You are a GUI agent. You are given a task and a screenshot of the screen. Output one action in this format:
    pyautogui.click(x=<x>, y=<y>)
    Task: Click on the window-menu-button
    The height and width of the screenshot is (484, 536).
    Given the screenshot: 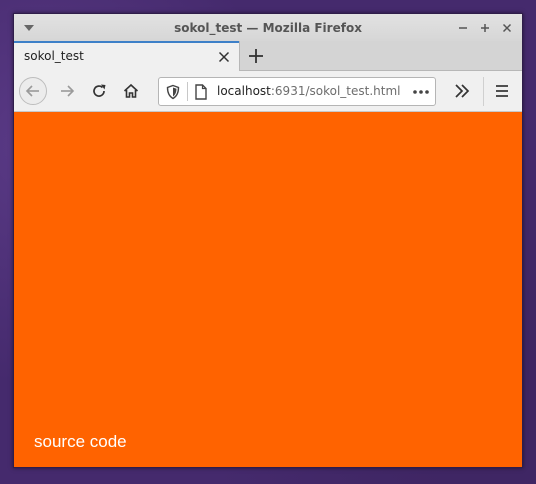 What is the action you would take?
    pyautogui.click(x=29, y=28)
    